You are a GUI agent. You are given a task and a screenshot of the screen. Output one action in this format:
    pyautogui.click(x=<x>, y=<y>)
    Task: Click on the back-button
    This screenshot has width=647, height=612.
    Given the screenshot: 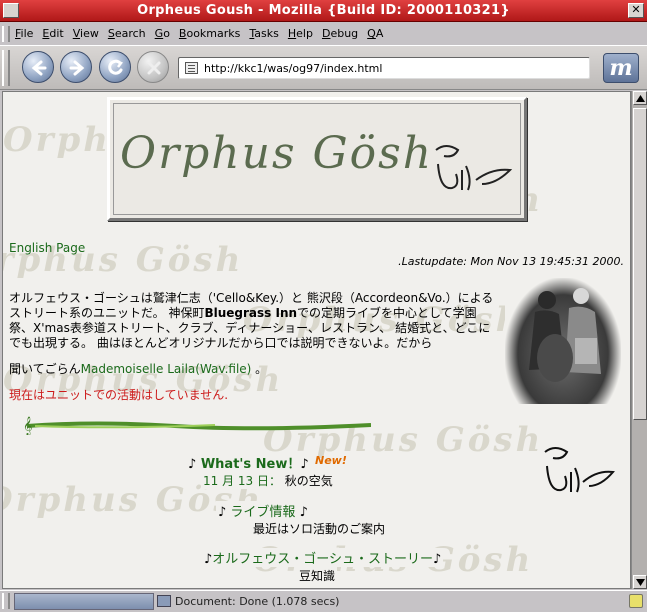 What is the action you would take?
    pyautogui.click(x=38, y=67)
    